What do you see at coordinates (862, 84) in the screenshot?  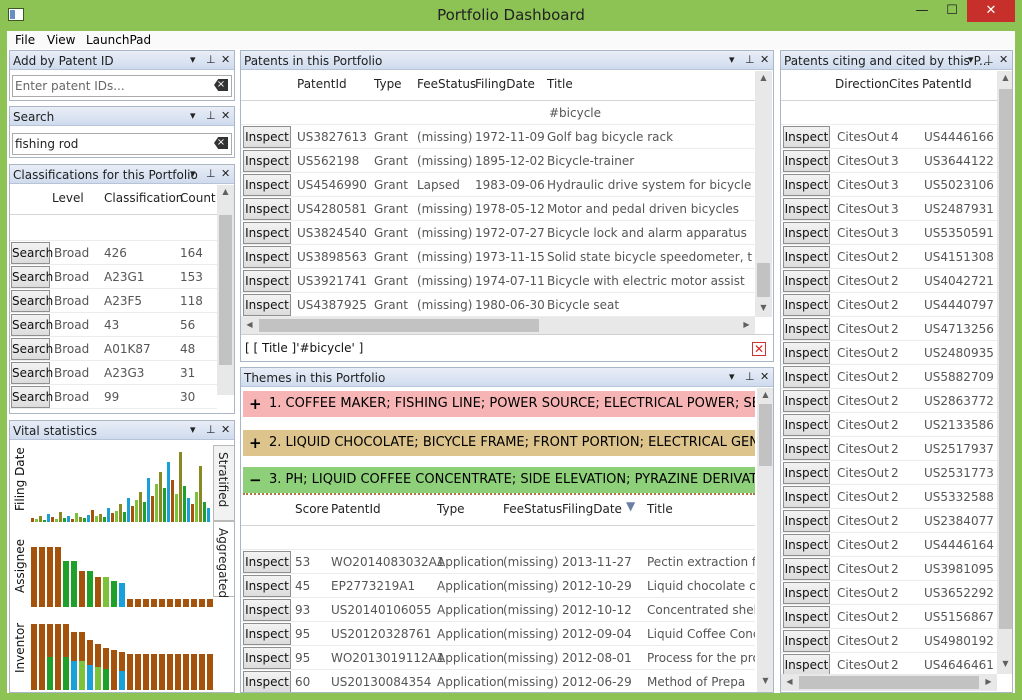 I see `column-direction: Direction` at bounding box center [862, 84].